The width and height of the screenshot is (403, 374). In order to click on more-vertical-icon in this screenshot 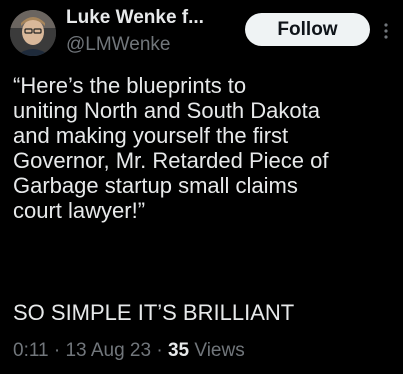, I will do `click(386, 31)`.